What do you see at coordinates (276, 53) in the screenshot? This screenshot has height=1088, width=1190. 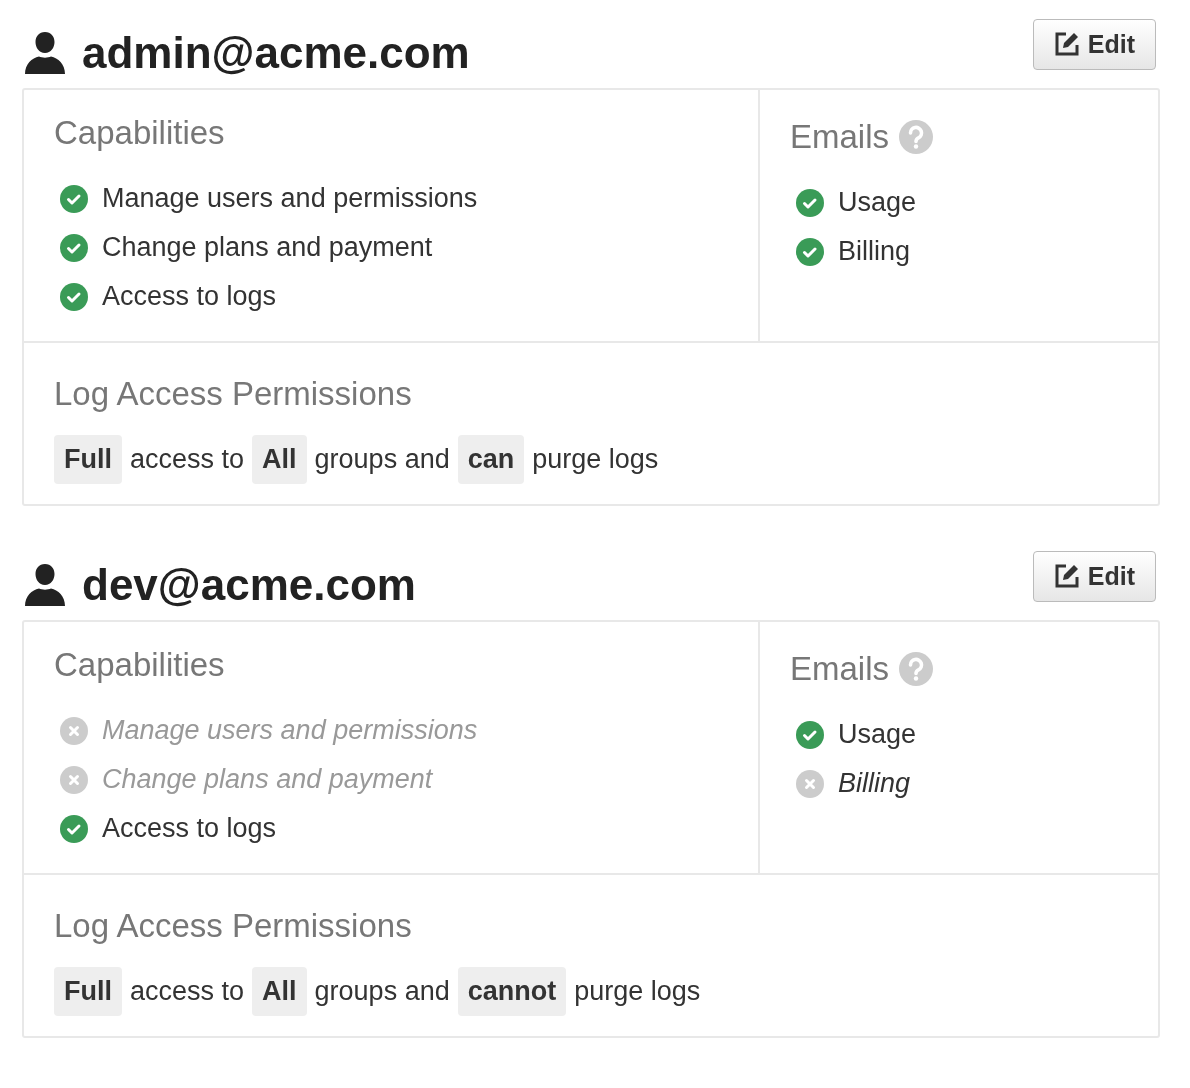 I see `user-email: admin@acme.com` at bounding box center [276, 53].